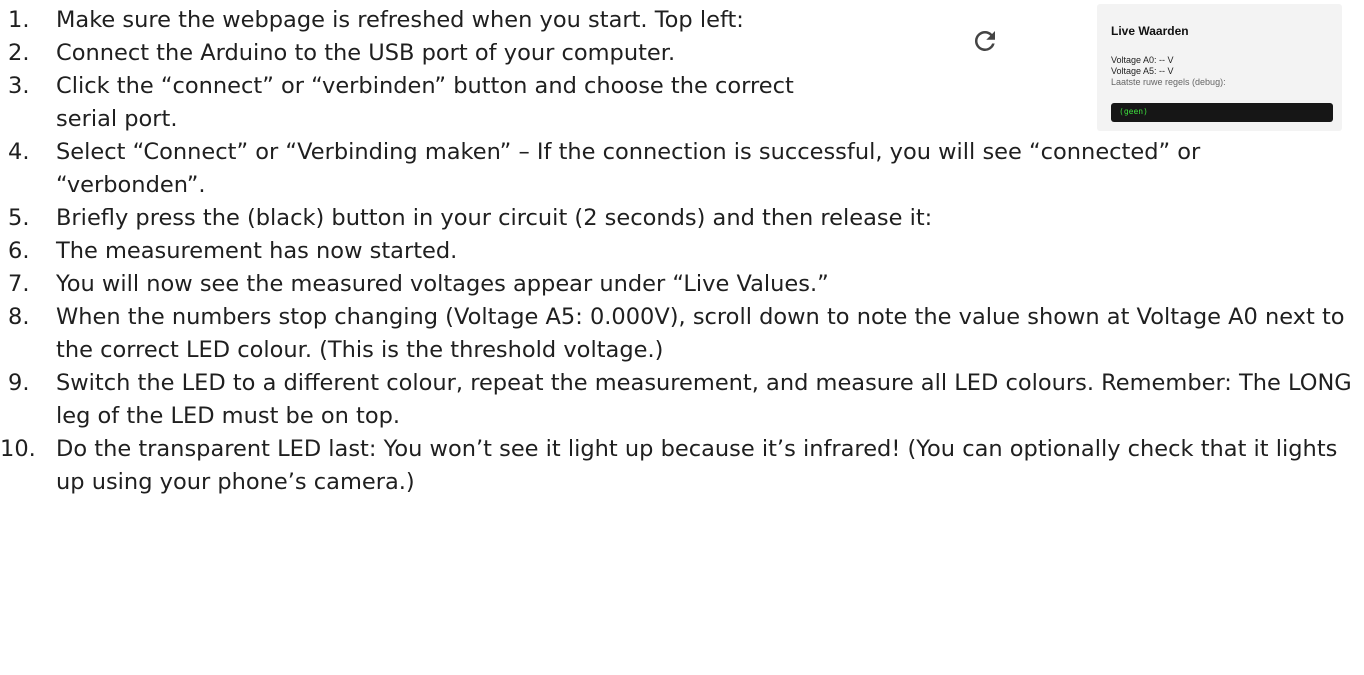 This screenshot has height=675, width=1364. What do you see at coordinates (257, 251) in the screenshot?
I see `step-text: The measurement has now started.` at bounding box center [257, 251].